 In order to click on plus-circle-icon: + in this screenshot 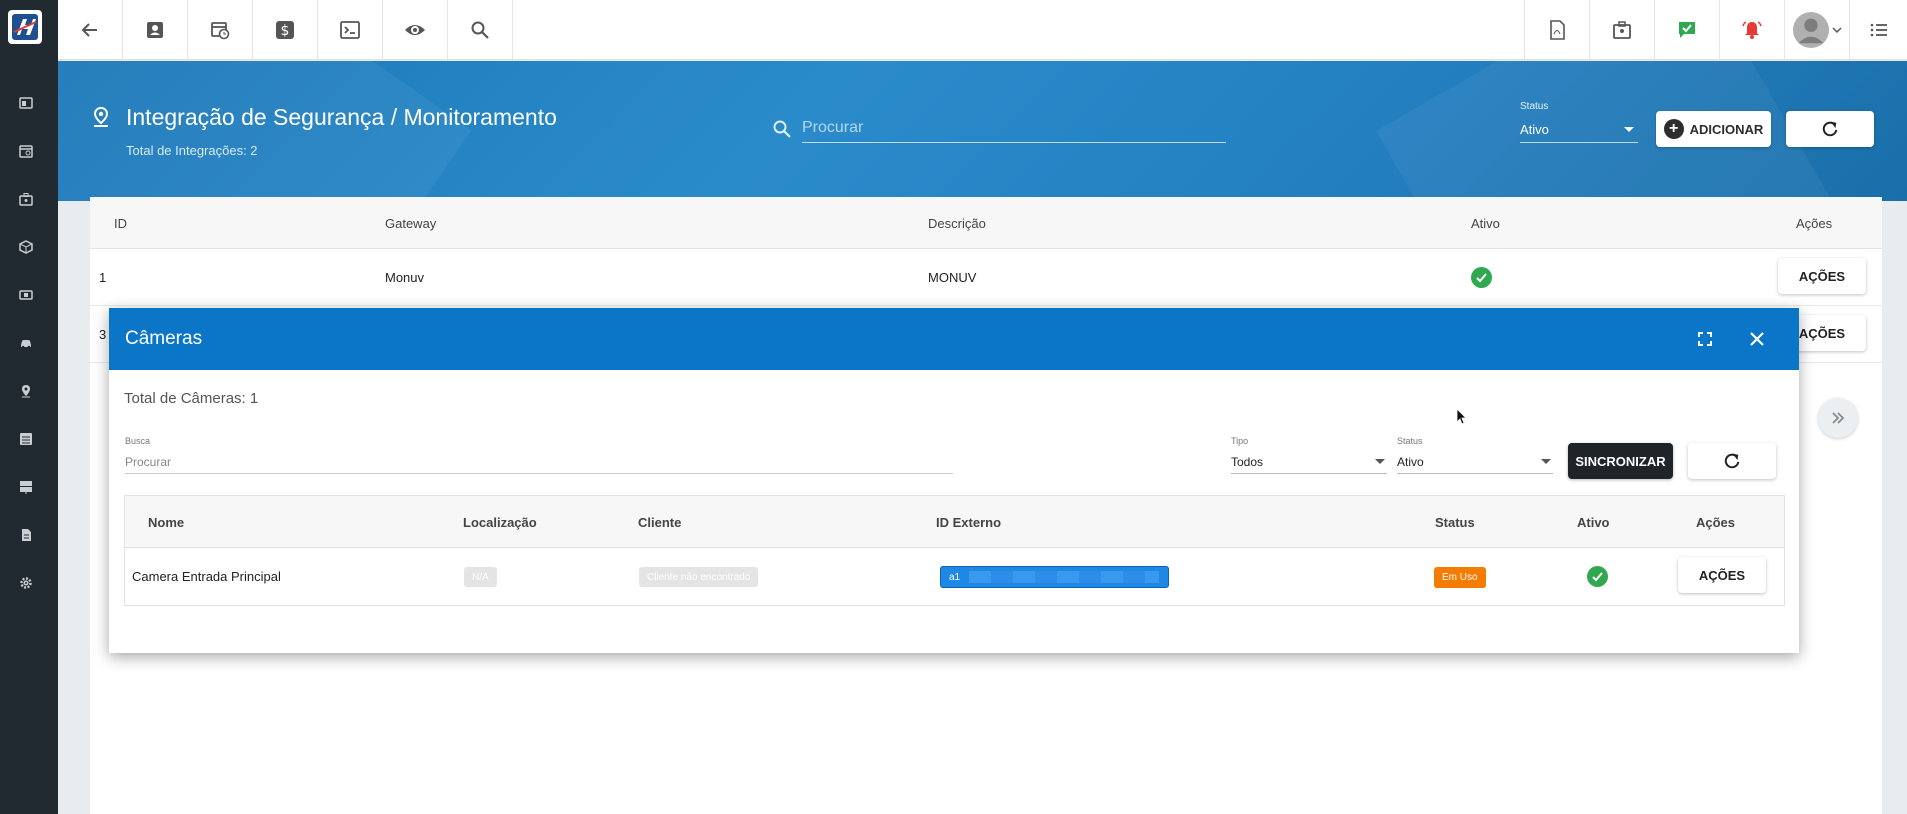, I will do `click(1673, 129)`.